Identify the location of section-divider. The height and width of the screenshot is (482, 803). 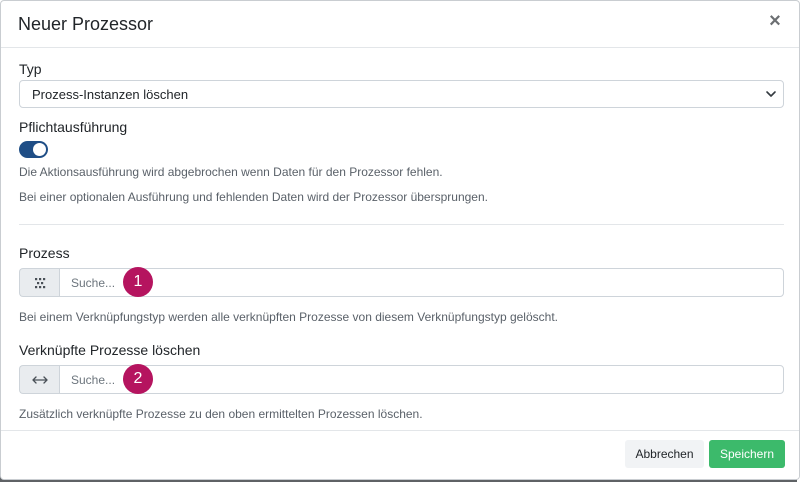
(401, 224).